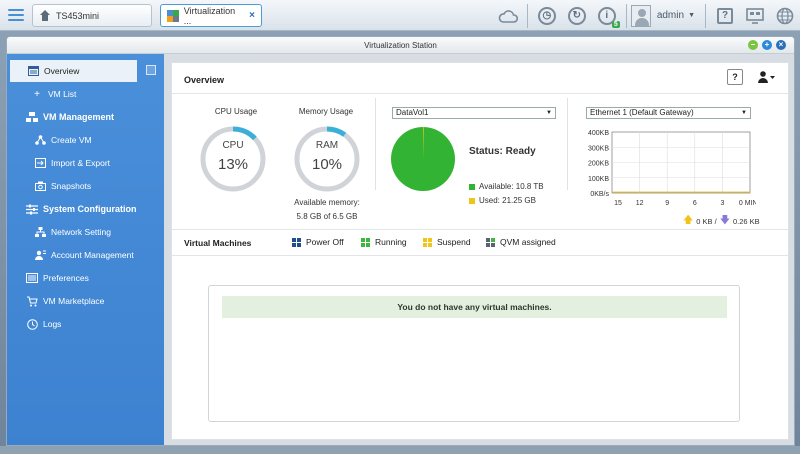 The width and height of the screenshot is (800, 454). I want to click on x-tick-label: 0 MINs, so click(747, 203).